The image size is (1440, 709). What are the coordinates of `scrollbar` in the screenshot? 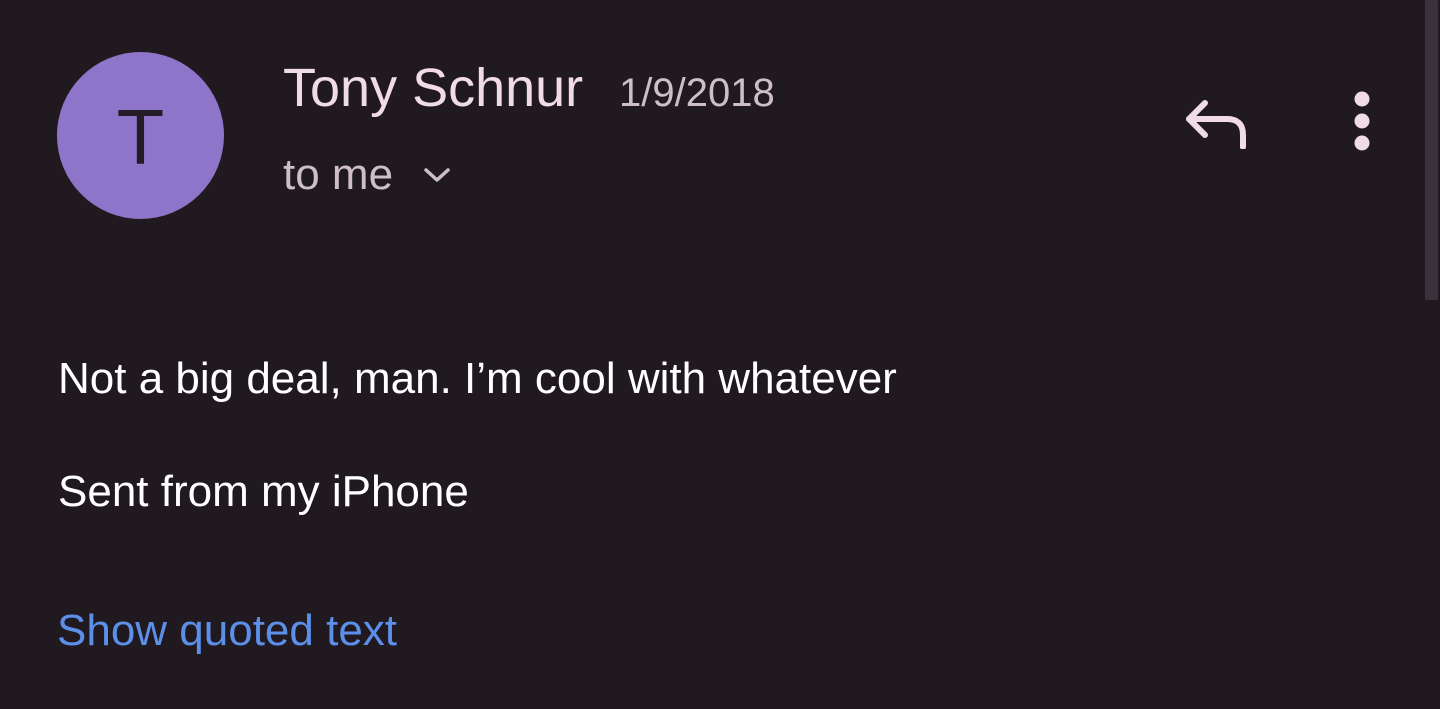 It's located at (1432, 354).